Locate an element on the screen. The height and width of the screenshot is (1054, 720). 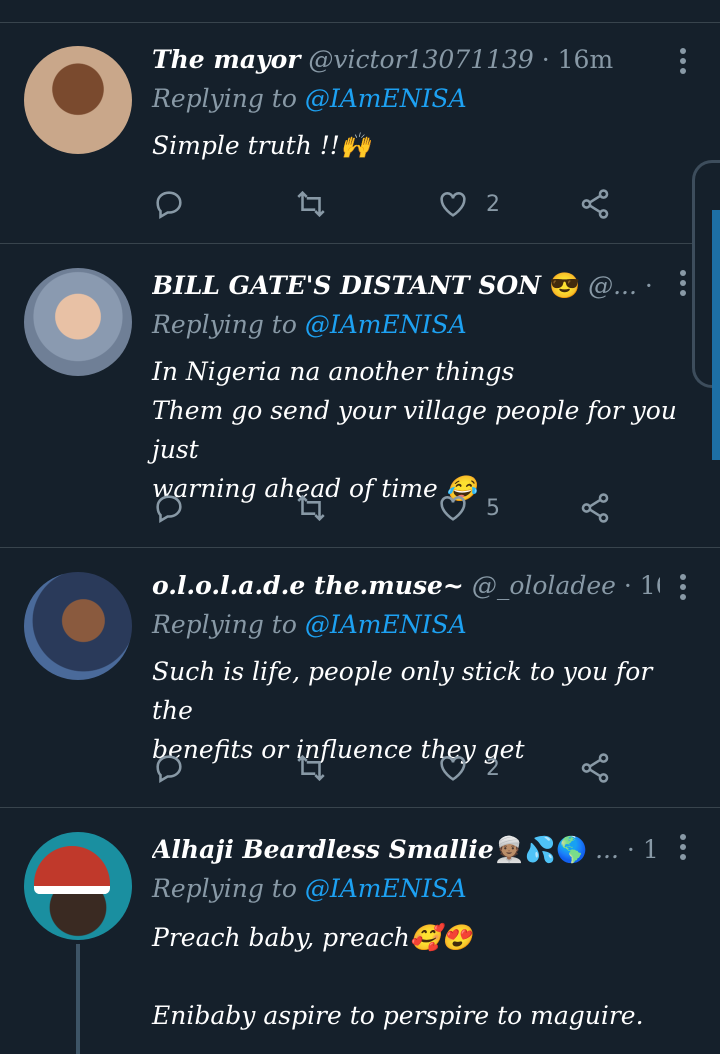
emoji: 🥰😍 is located at coordinates (441, 937).